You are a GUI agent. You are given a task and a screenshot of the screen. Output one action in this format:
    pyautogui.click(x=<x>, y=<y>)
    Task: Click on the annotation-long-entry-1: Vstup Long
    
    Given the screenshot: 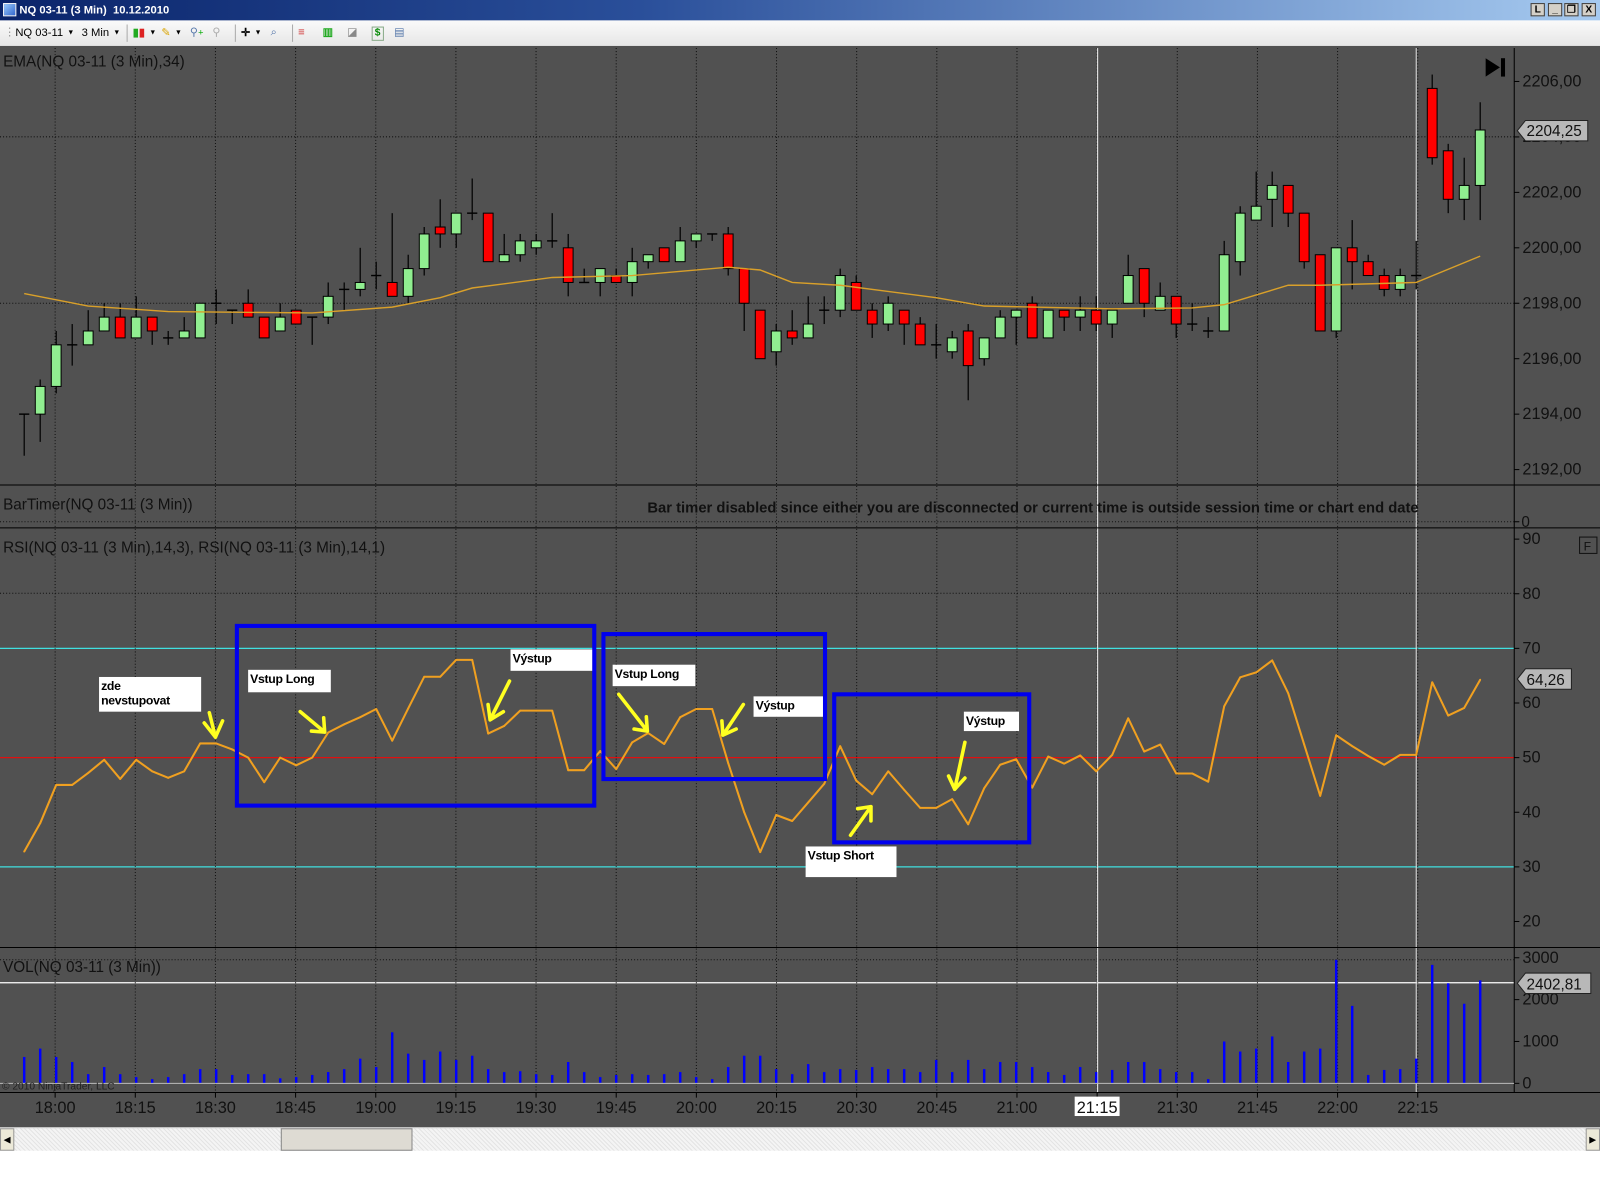 What is the action you would take?
    pyautogui.click(x=289, y=681)
    